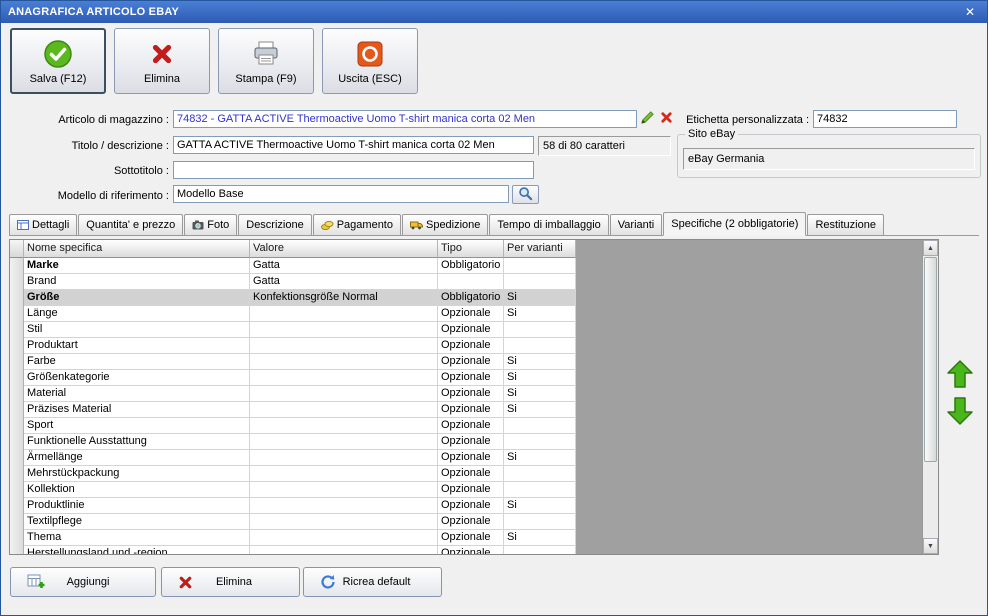  Describe the element at coordinates (930, 248) in the screenshot. I see `scroll-up-icon` at that location.